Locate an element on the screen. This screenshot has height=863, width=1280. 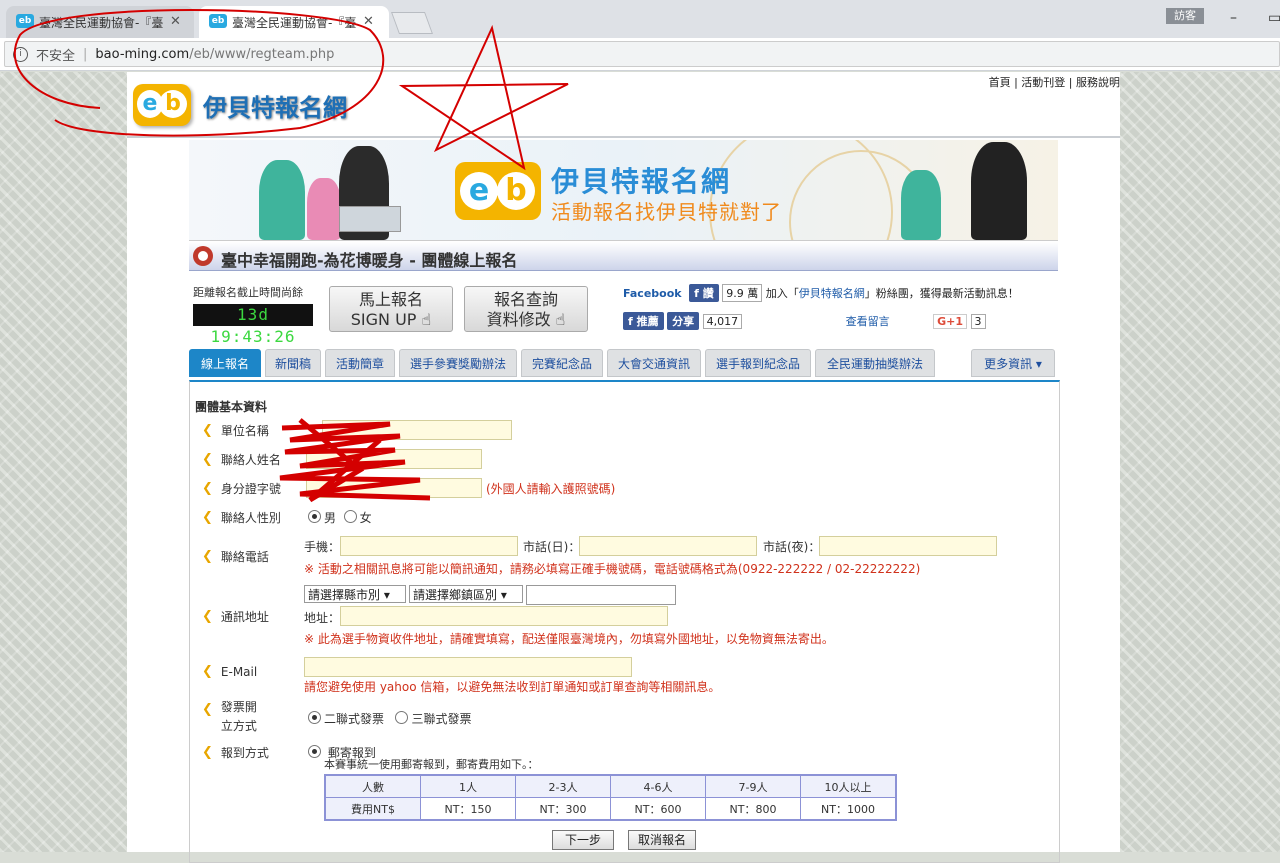
address-text: 通訊地址 is located at coordinates (244, 617).